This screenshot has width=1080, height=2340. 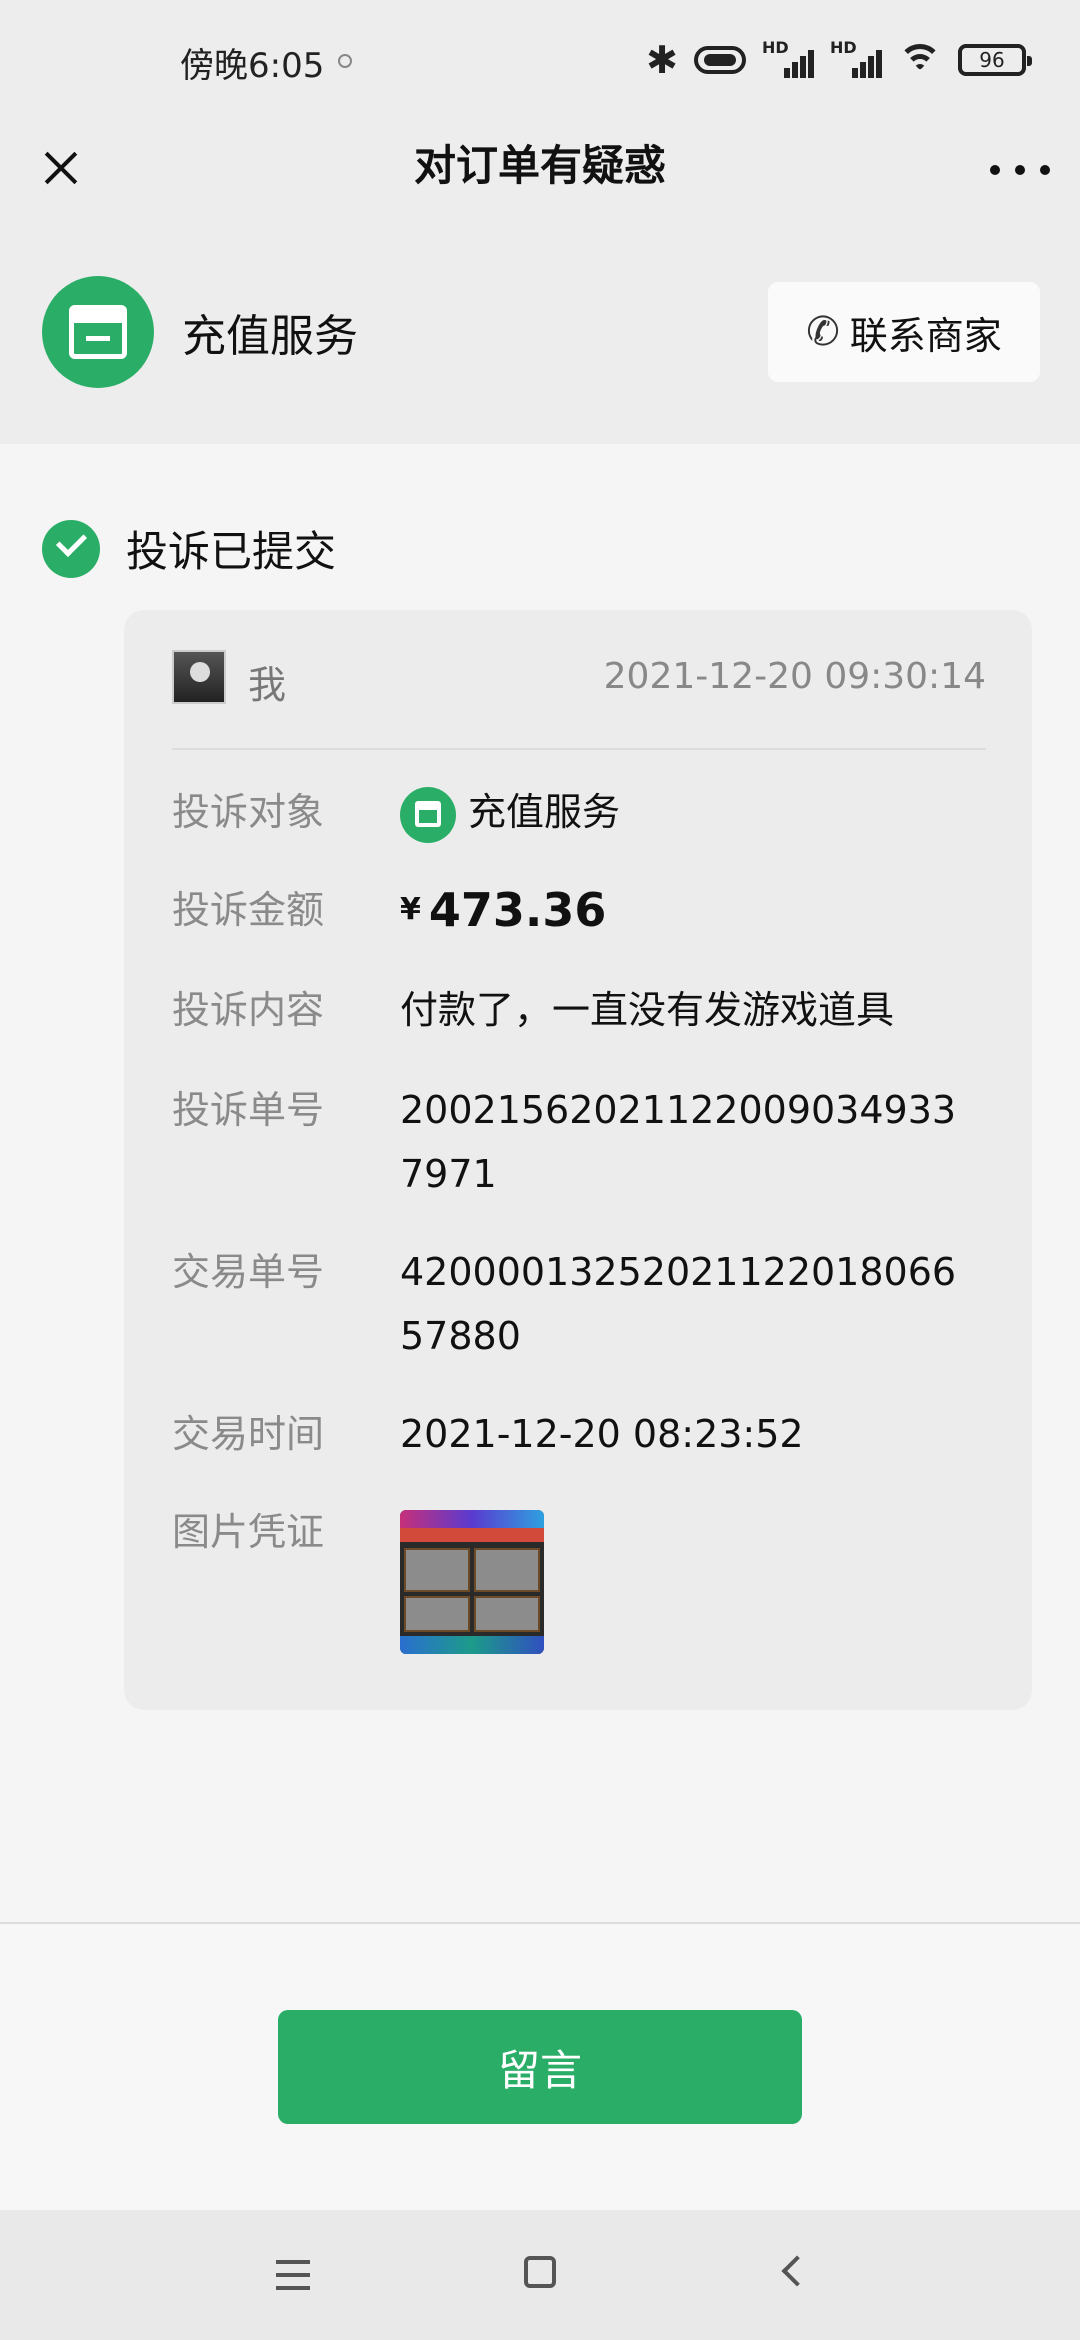 I want to click on row-label: 交易单号, so click(x=248, y=1272).